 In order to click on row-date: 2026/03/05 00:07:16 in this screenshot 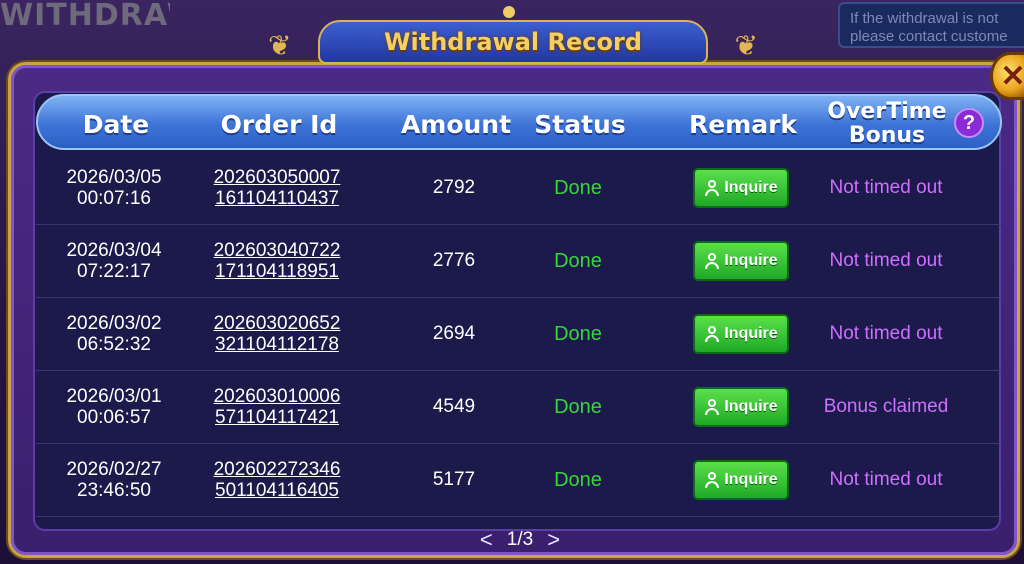, I will do `click(114, 188)`.